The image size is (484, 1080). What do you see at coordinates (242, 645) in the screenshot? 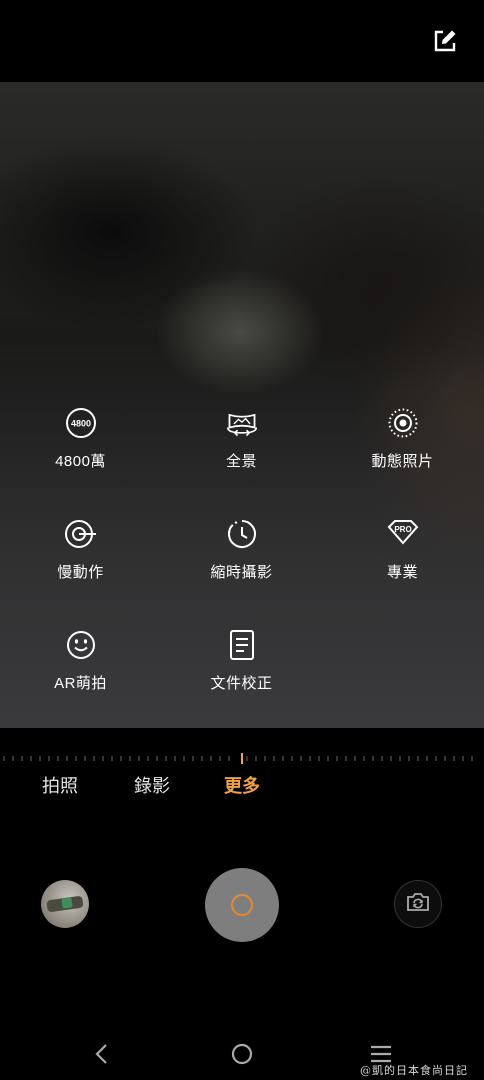
I see `document-scan-icon` at bounding box center [242, 645].